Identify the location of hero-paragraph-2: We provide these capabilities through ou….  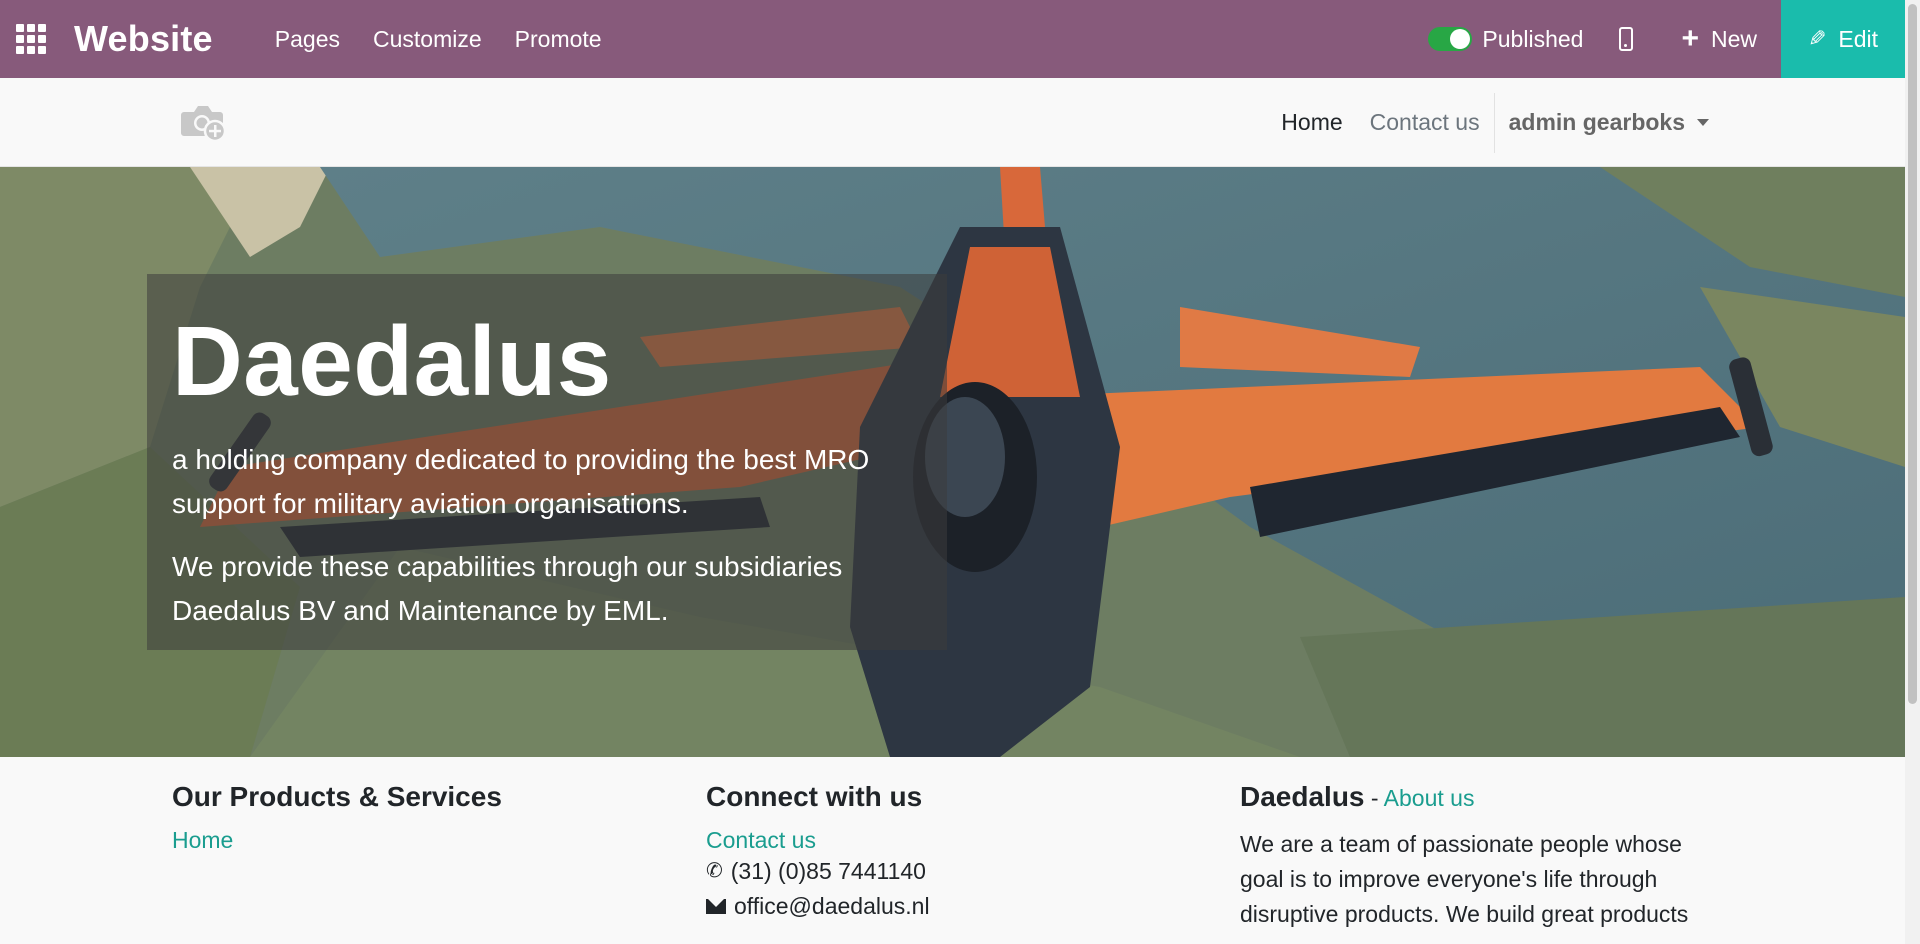
(507, 588).